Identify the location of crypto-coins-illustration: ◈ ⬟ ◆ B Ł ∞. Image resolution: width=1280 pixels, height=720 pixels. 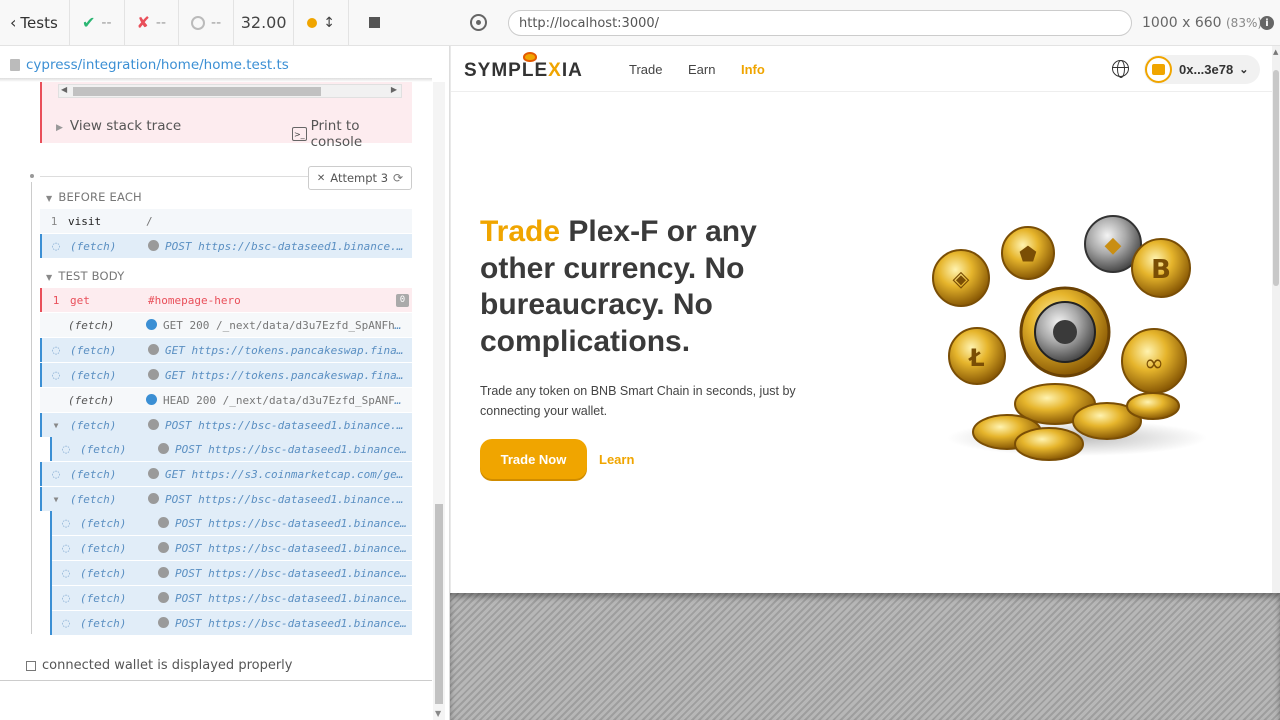
(1069, 338).